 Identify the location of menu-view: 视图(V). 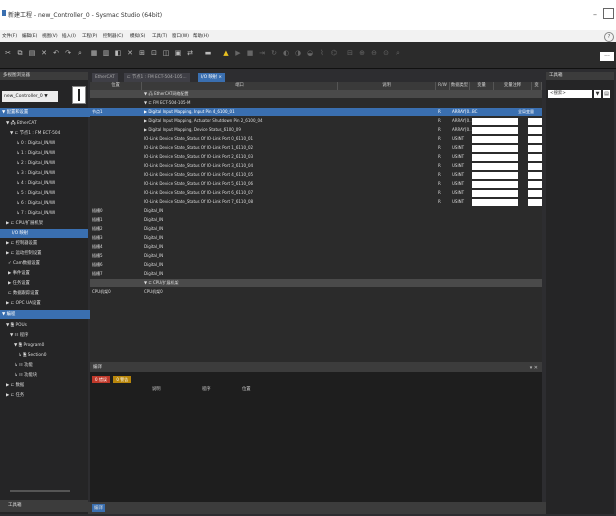
(50, 36).